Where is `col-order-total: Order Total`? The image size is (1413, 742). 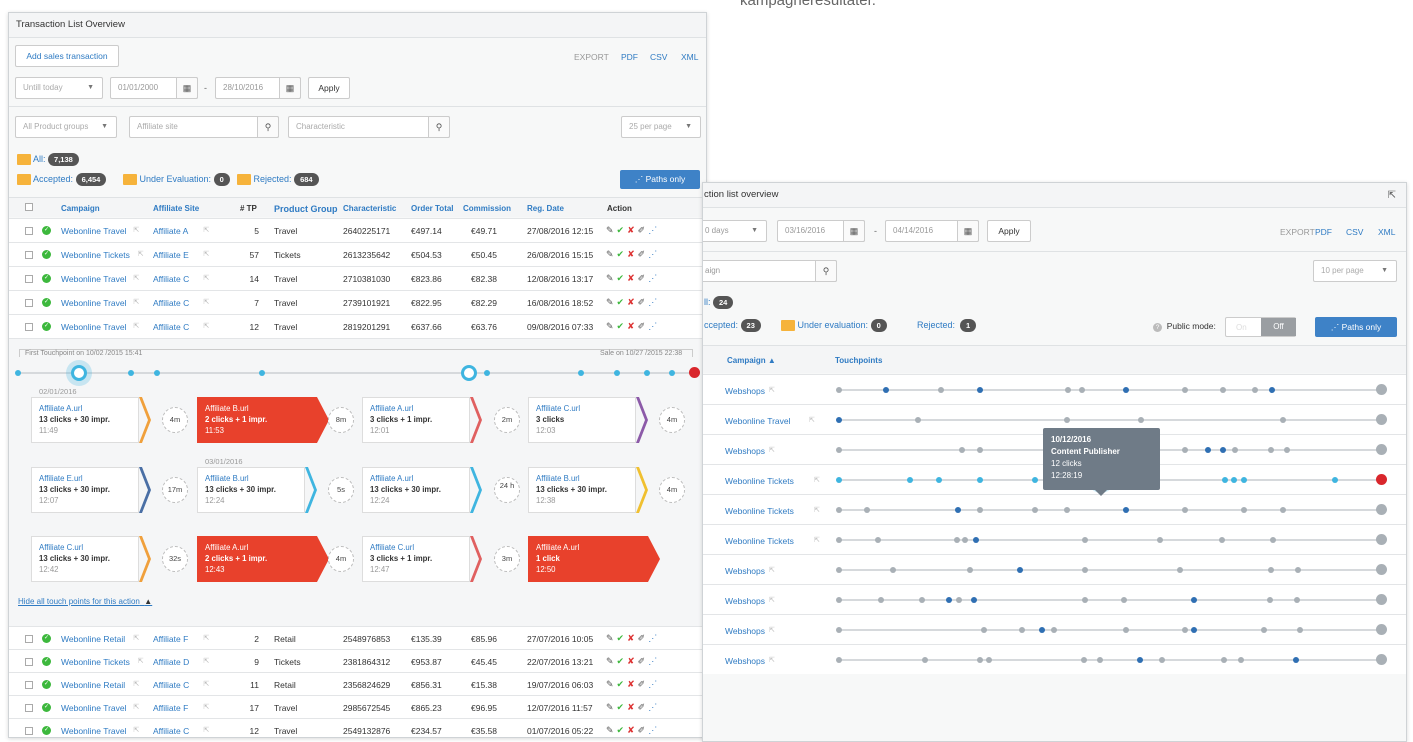 col-order-total: Order Total is located at coordinates (432, 208).